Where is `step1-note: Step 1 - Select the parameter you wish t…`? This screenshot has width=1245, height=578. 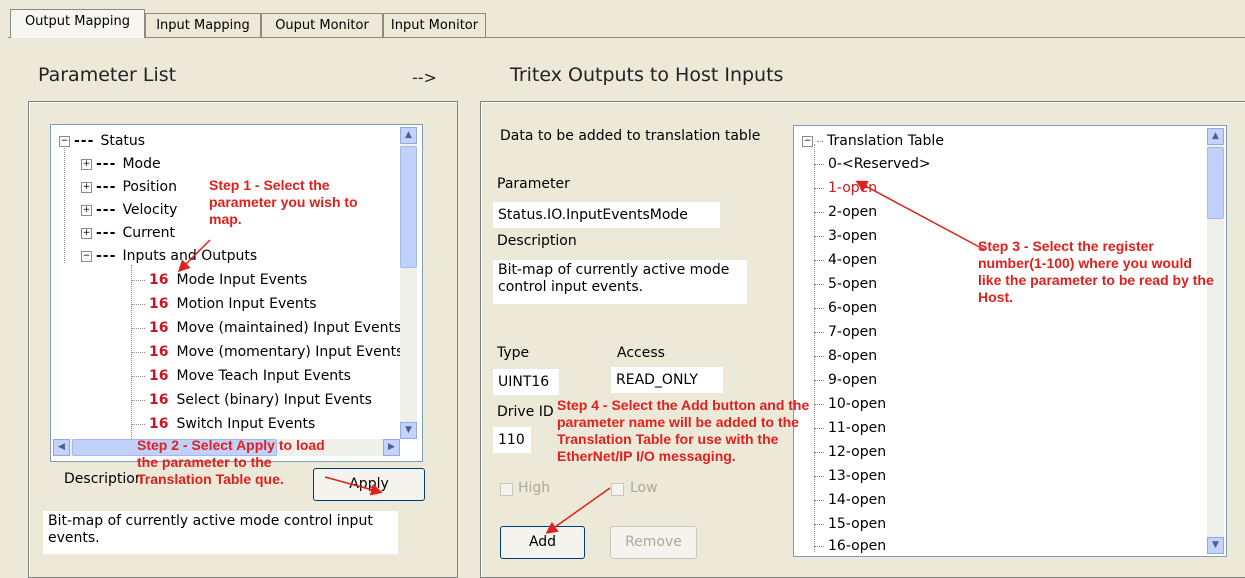 step1-note: Step 1 - Select the parameter you wish t… is located at coordinates (283, 202).